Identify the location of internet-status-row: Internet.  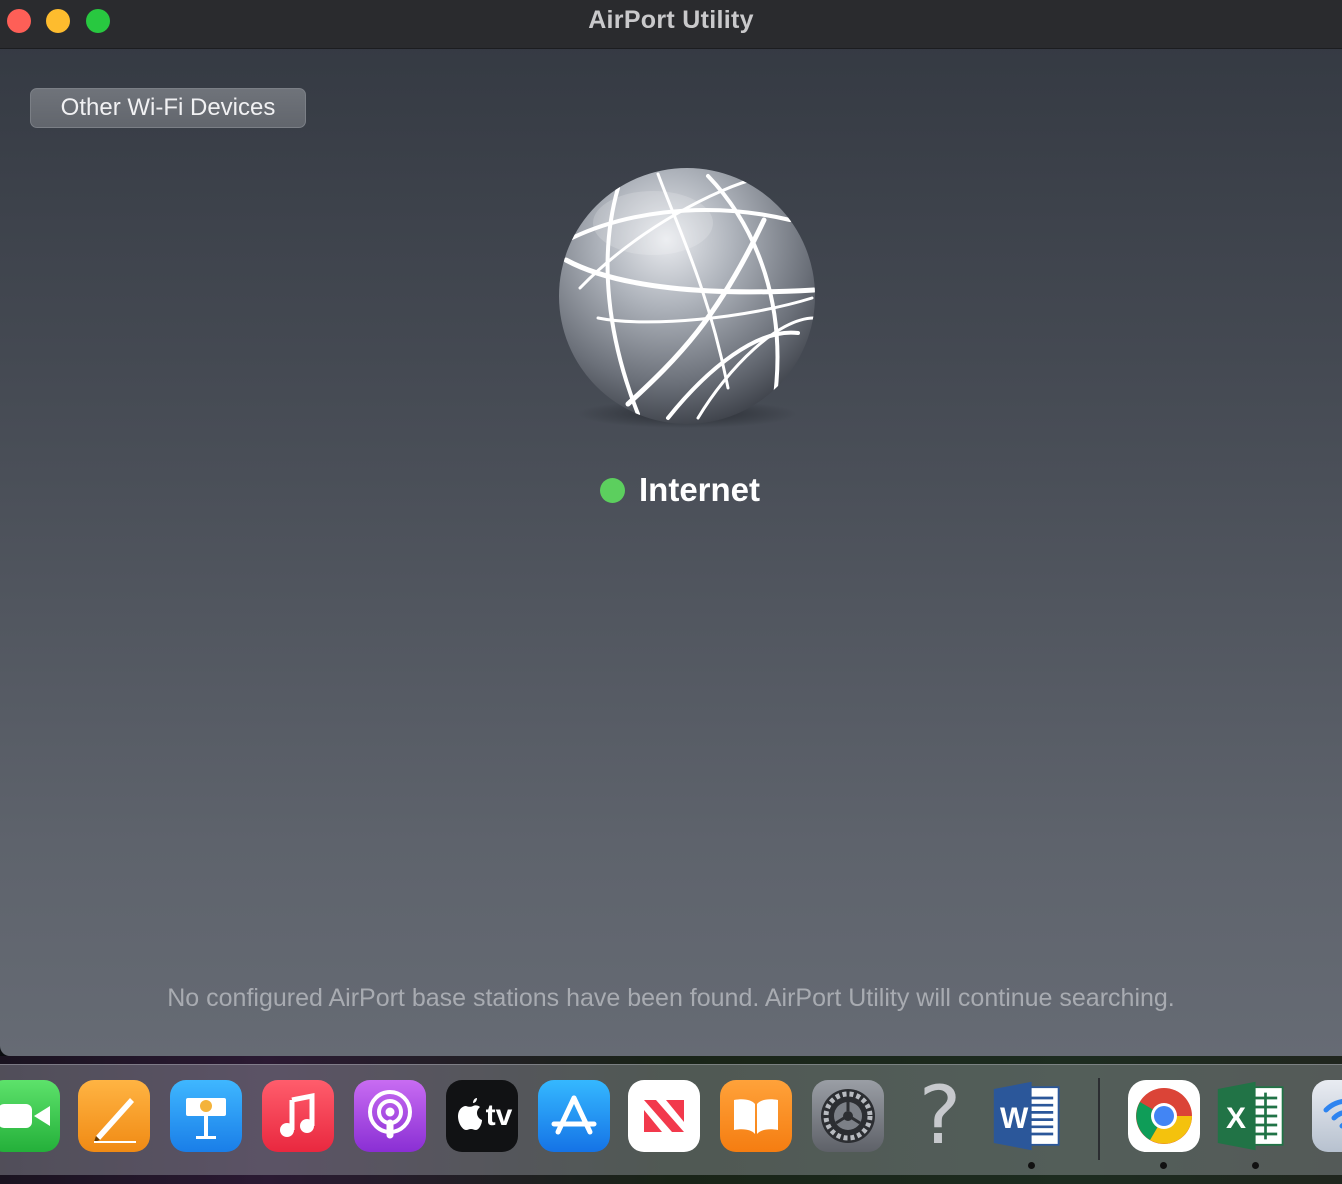
(680, 490).